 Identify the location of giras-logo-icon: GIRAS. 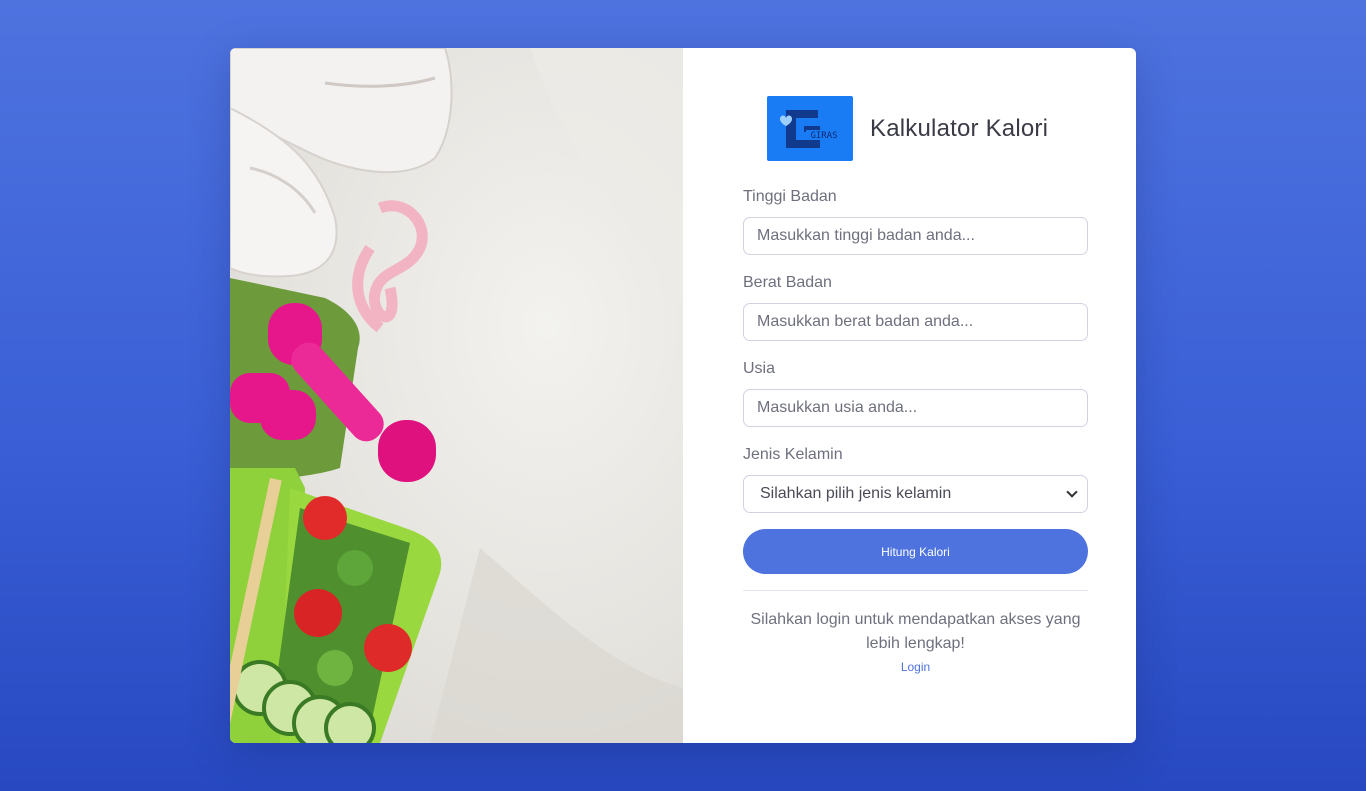
(811, 128).